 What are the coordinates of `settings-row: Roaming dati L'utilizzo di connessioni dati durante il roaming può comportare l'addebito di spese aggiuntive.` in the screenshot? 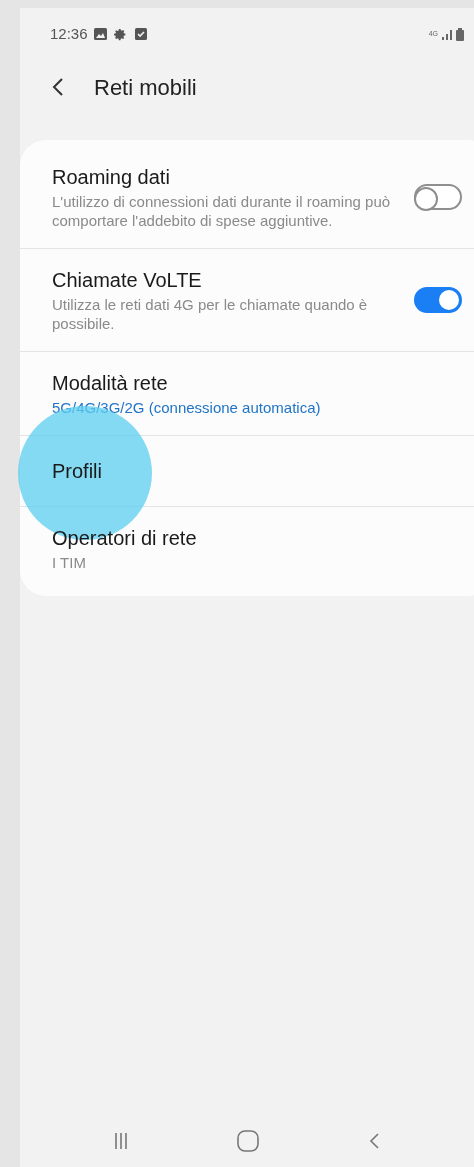 It's located at (233, 197).